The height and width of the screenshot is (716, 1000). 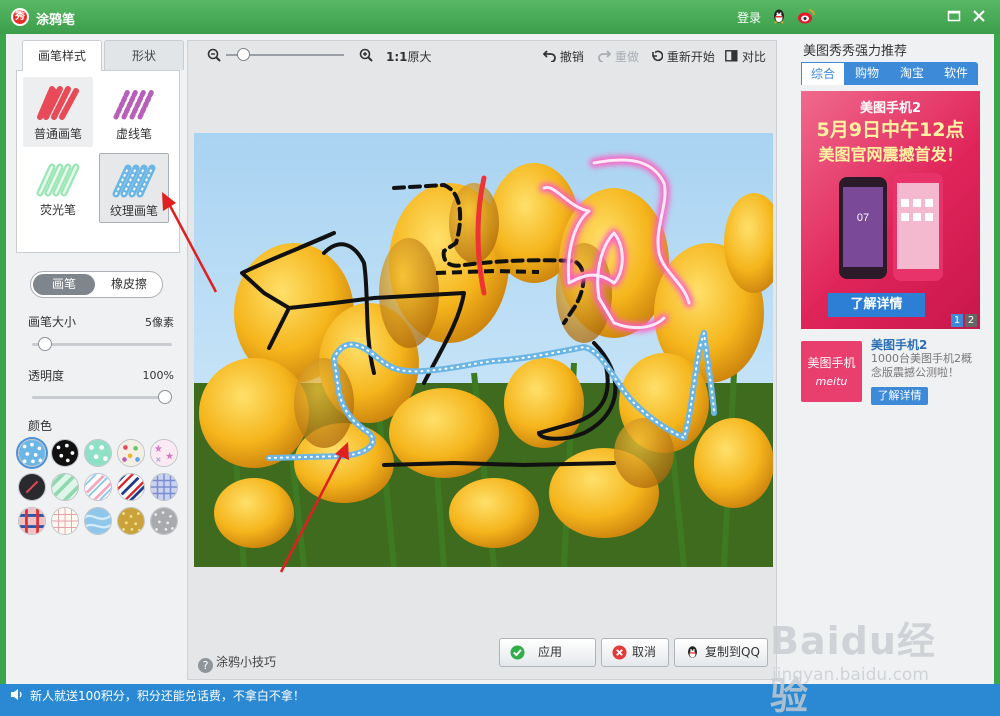 I want to click on swatch-navy-red-stripes, so click(x=131, y=487).